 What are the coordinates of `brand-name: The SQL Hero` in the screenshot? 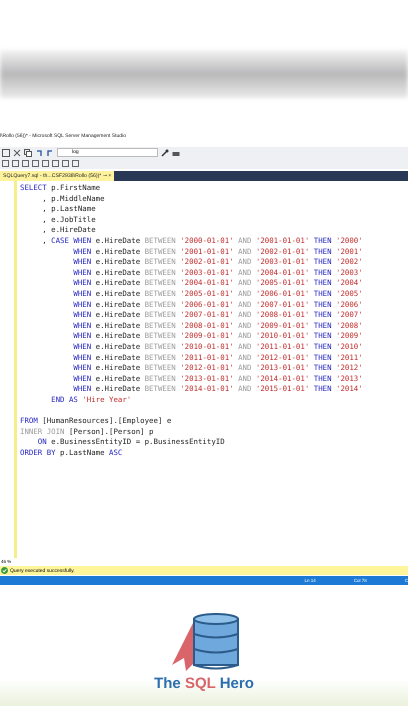 It's located at (204, 683).